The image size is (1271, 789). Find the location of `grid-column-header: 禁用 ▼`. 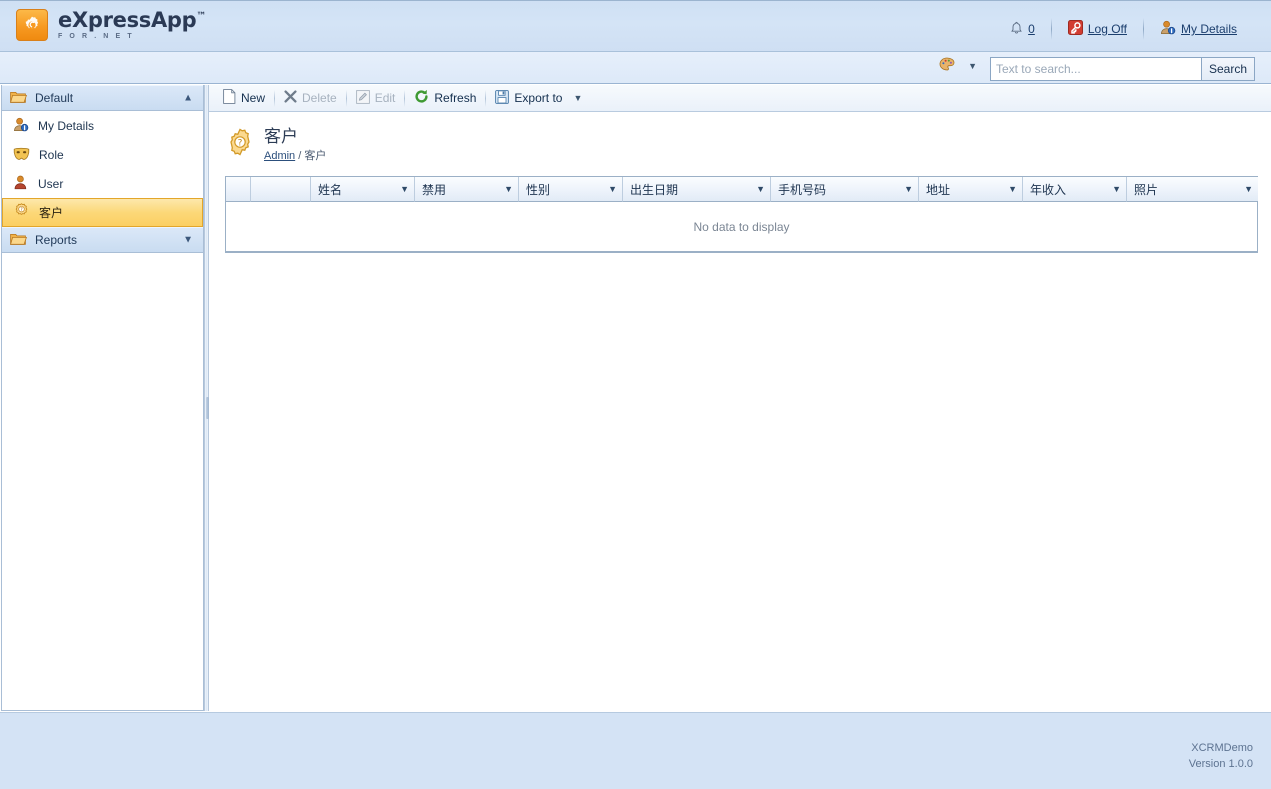

grid-column-header: 禁用 ▼ is located at coordinates (467, 189).